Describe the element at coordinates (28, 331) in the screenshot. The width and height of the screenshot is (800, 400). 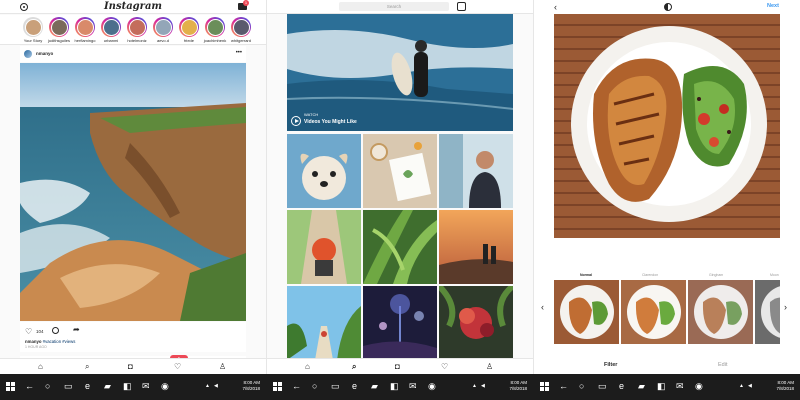
I see `like-heart-icon: ♡` at that location.